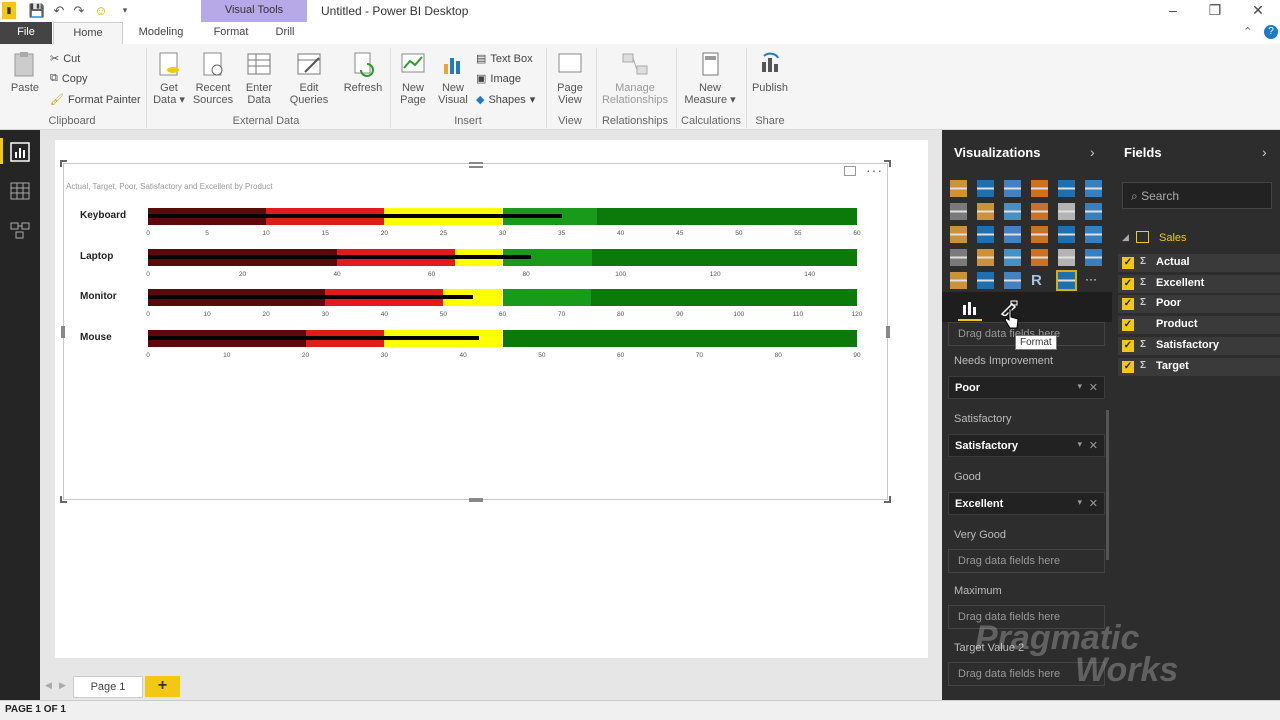 This screenshot has height=720, width=1280. What do you see at coordinates (1066, 257) in the screenshot?
I see `card-icon` at bounding box center [1066, 257].